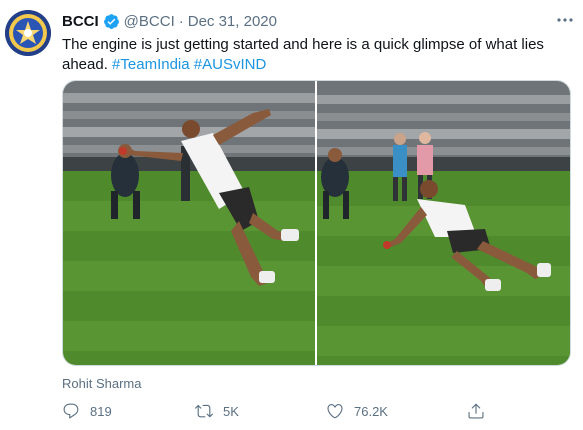 This screenshot has width=583, height=430. Describe the element at coordinates (335, 411) in the screenshot. I see `heart-icon` at that location.